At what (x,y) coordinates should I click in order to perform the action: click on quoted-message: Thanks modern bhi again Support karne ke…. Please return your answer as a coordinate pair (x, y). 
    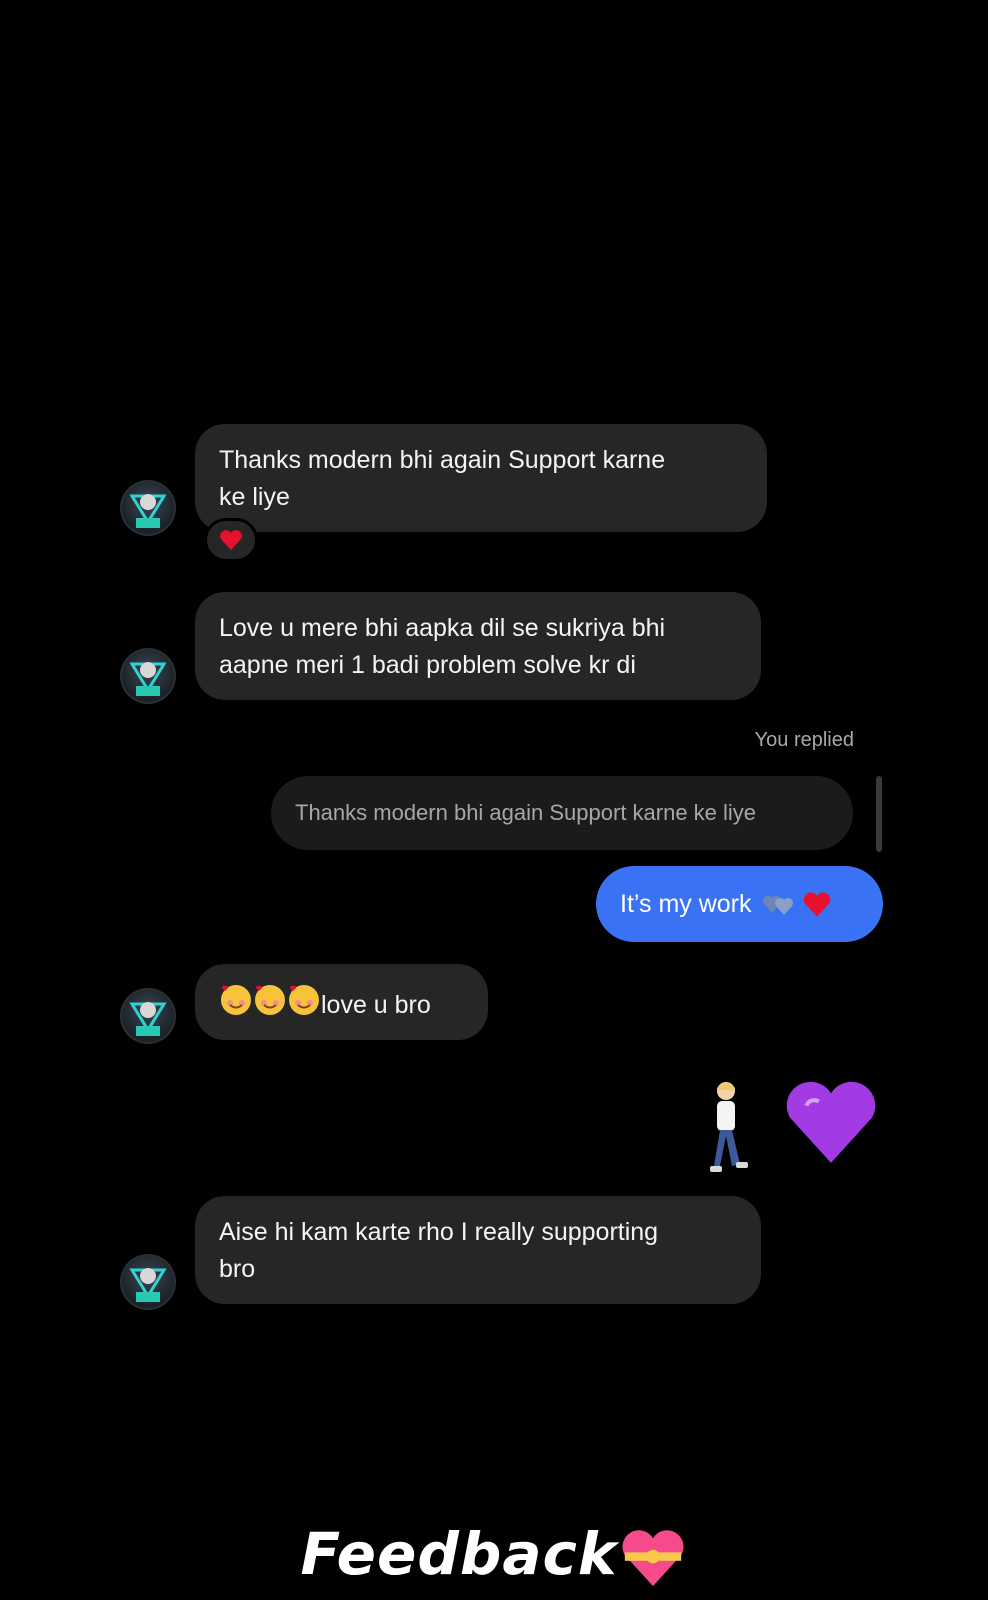
    Looking at the image, I should click on (562, 813).